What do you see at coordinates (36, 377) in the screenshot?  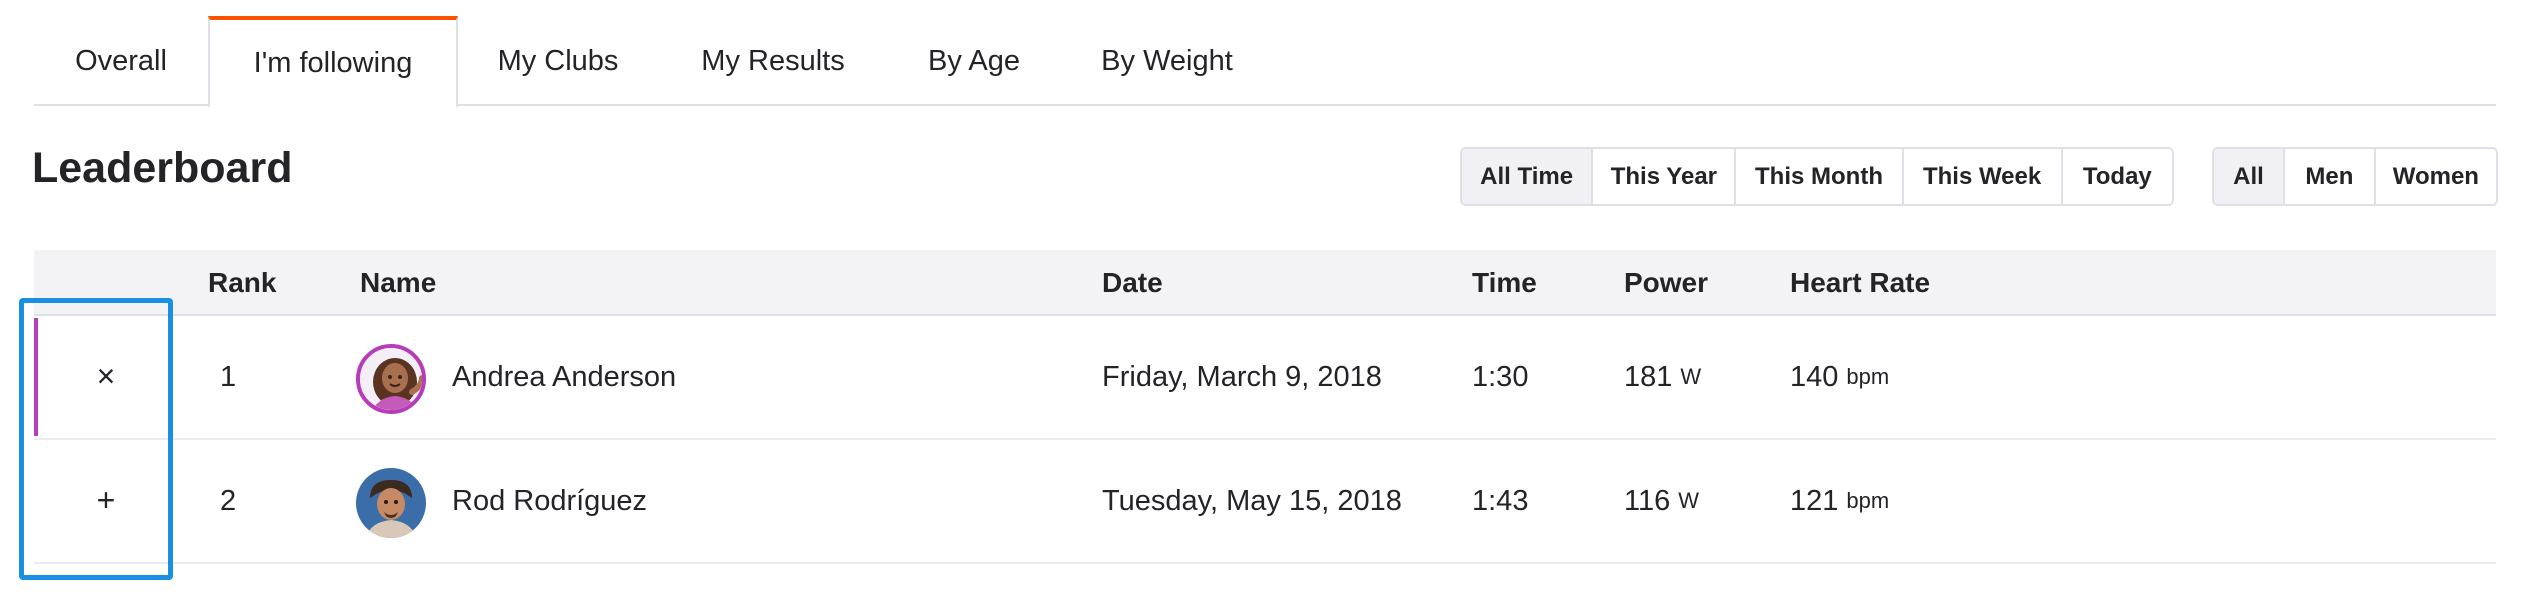 I see `followed-marker` at bounding box center [36, 377].